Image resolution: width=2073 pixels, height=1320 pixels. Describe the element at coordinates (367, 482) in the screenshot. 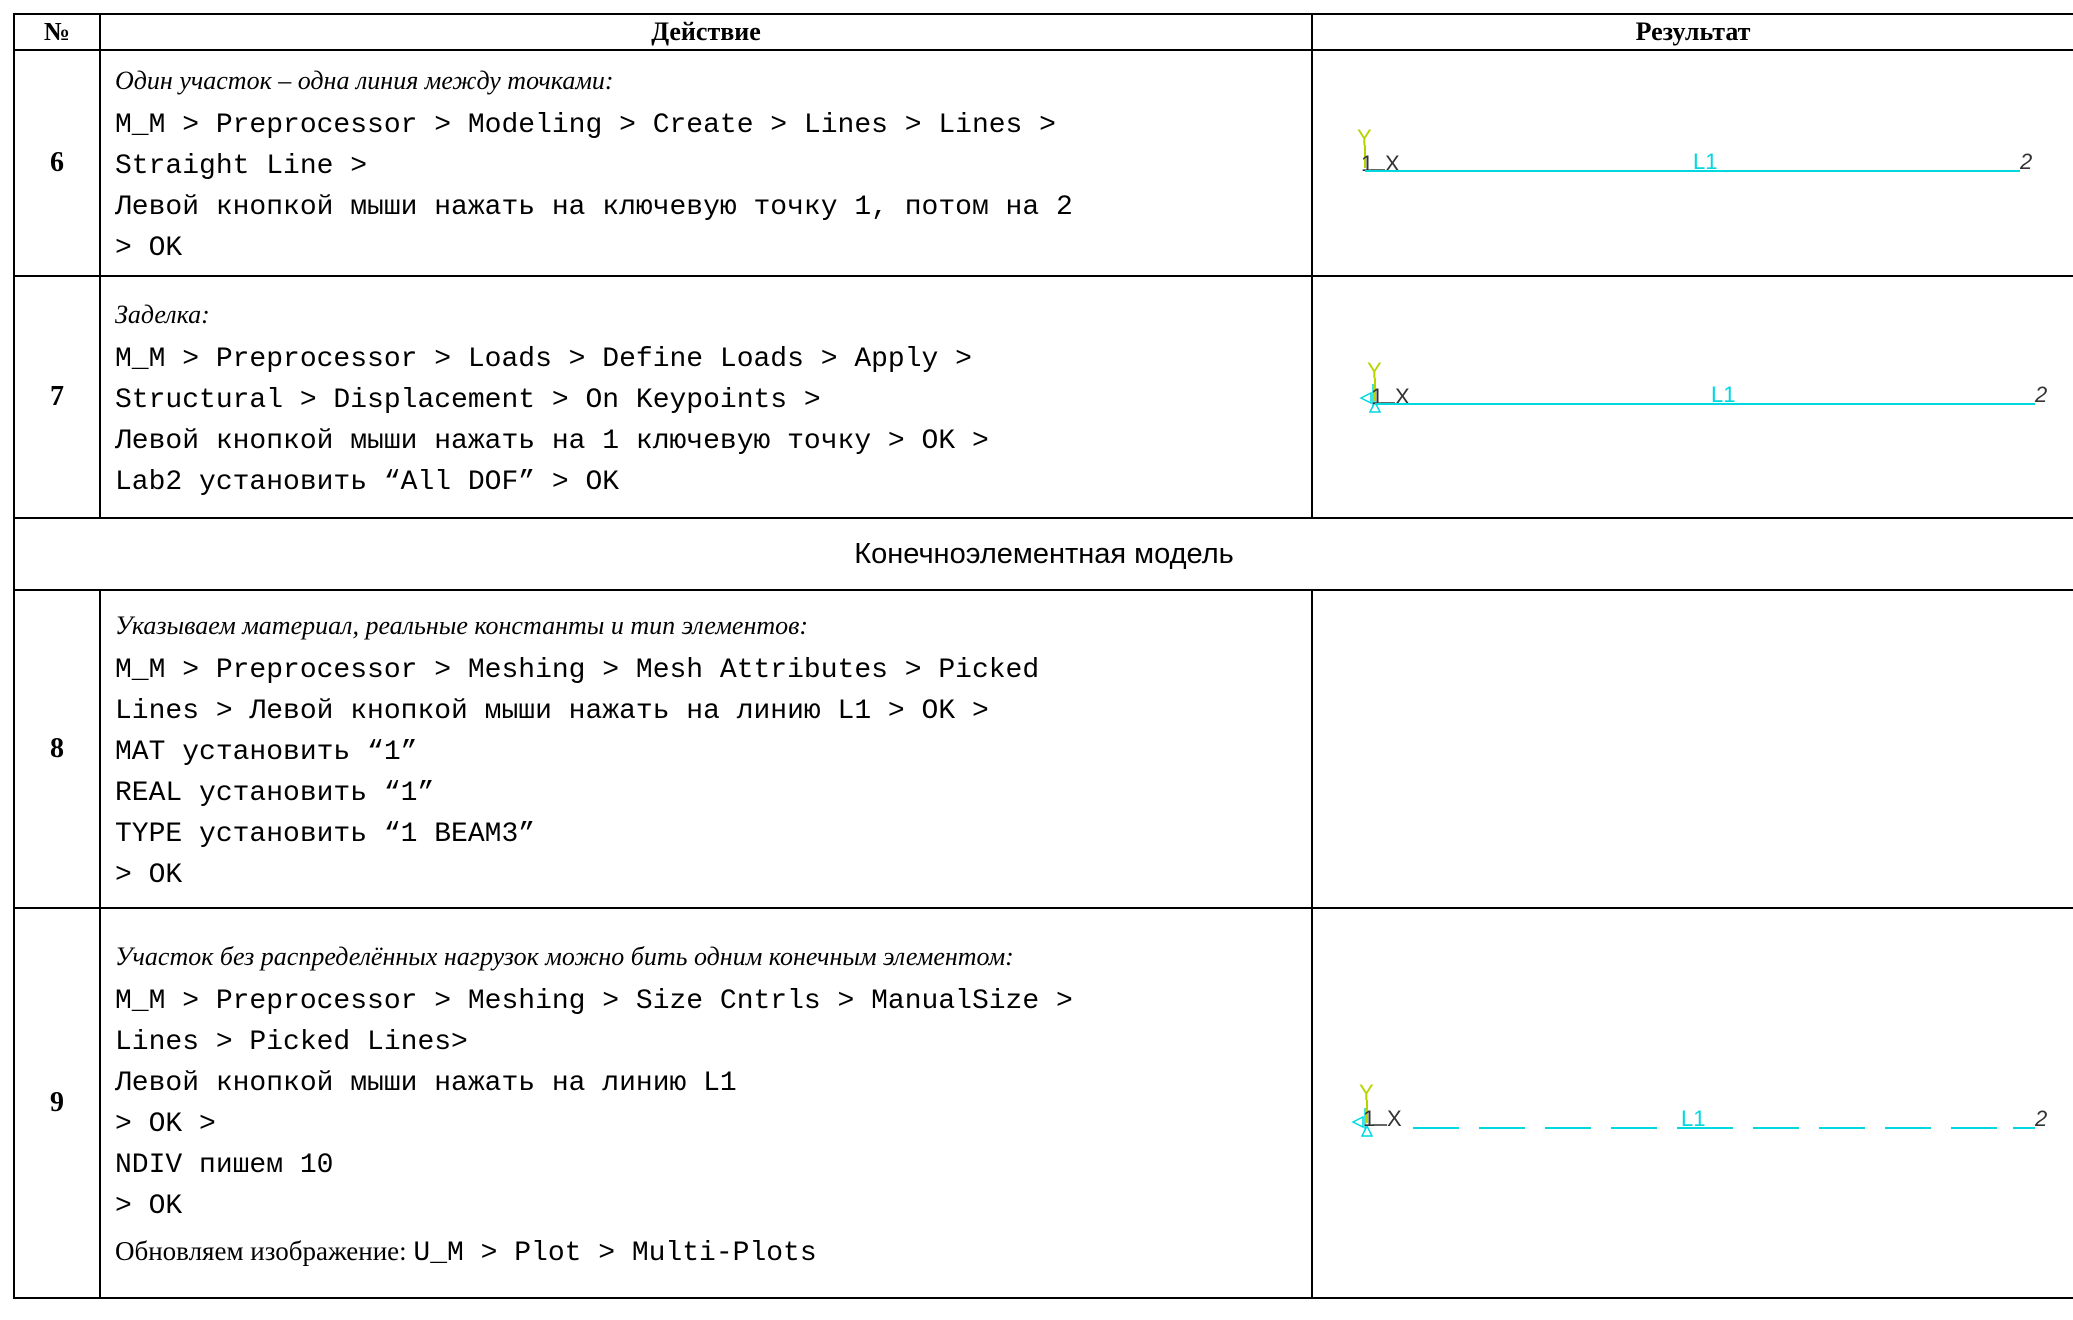

I see `step-line: Lab2 установить “All DOF” > OK` at that location.